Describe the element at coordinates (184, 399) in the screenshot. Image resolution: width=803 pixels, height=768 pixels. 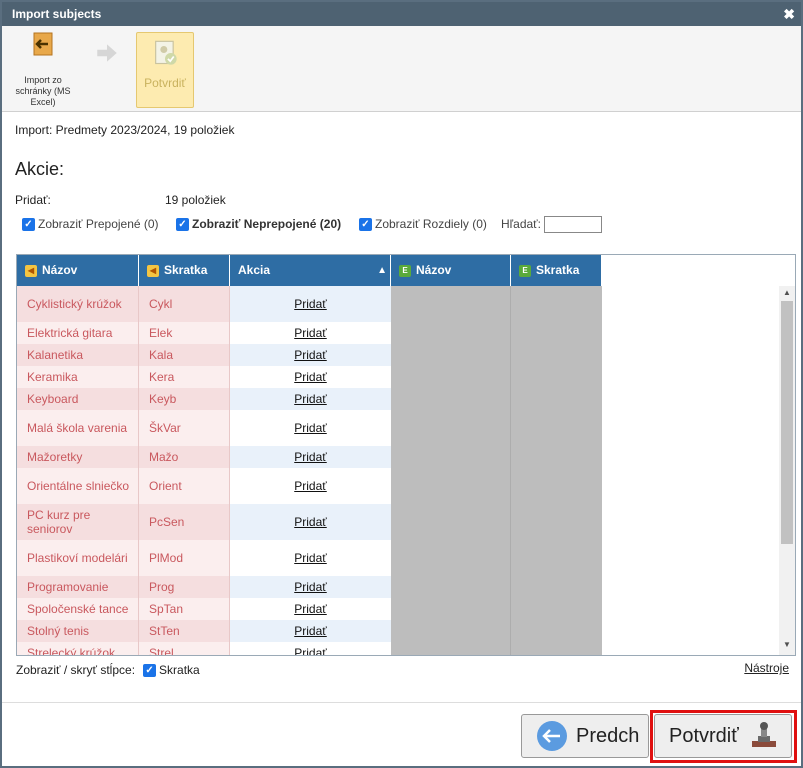
I see `cell-short: Keyb` at that location.